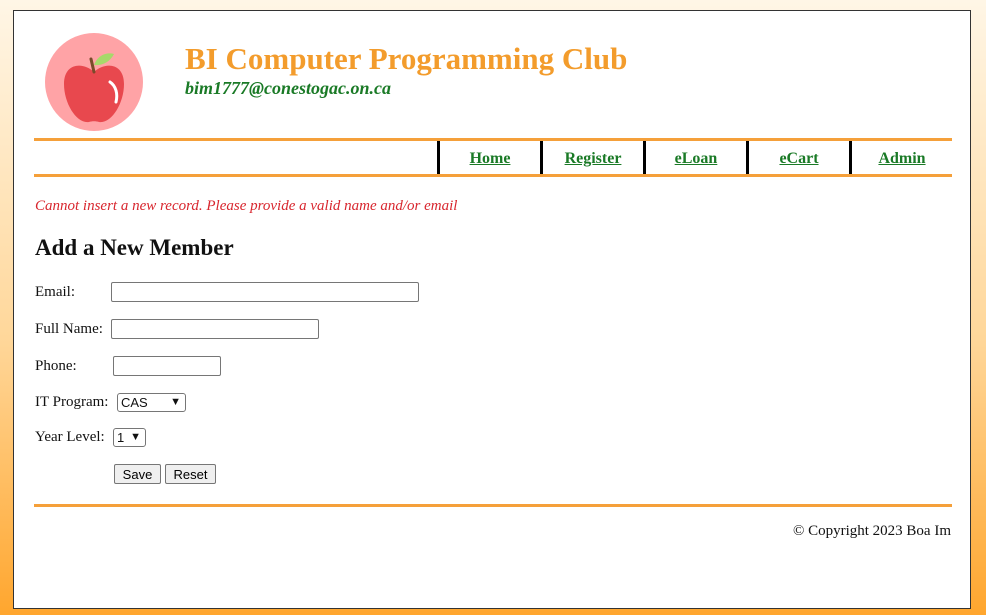 This screenshot has height=615, width=986. I want to click on email-label: Email:, so click(55, 292).